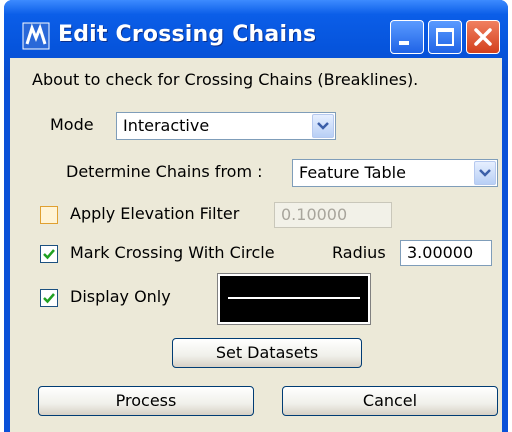 The width and height of the screenshot is (512, 432). Describe the element at coordinates (172, 252) in the screenshot. I see `mark-crossing-label: Mark Crossing With Circle` at that location.